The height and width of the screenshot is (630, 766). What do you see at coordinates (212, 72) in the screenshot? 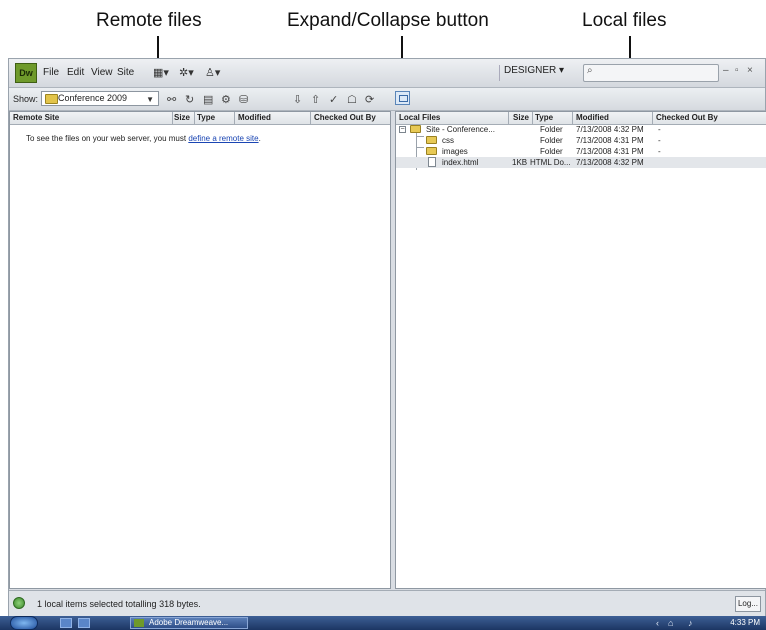
I see `site-icon: ♙▾` at bounding box center [212, 72].